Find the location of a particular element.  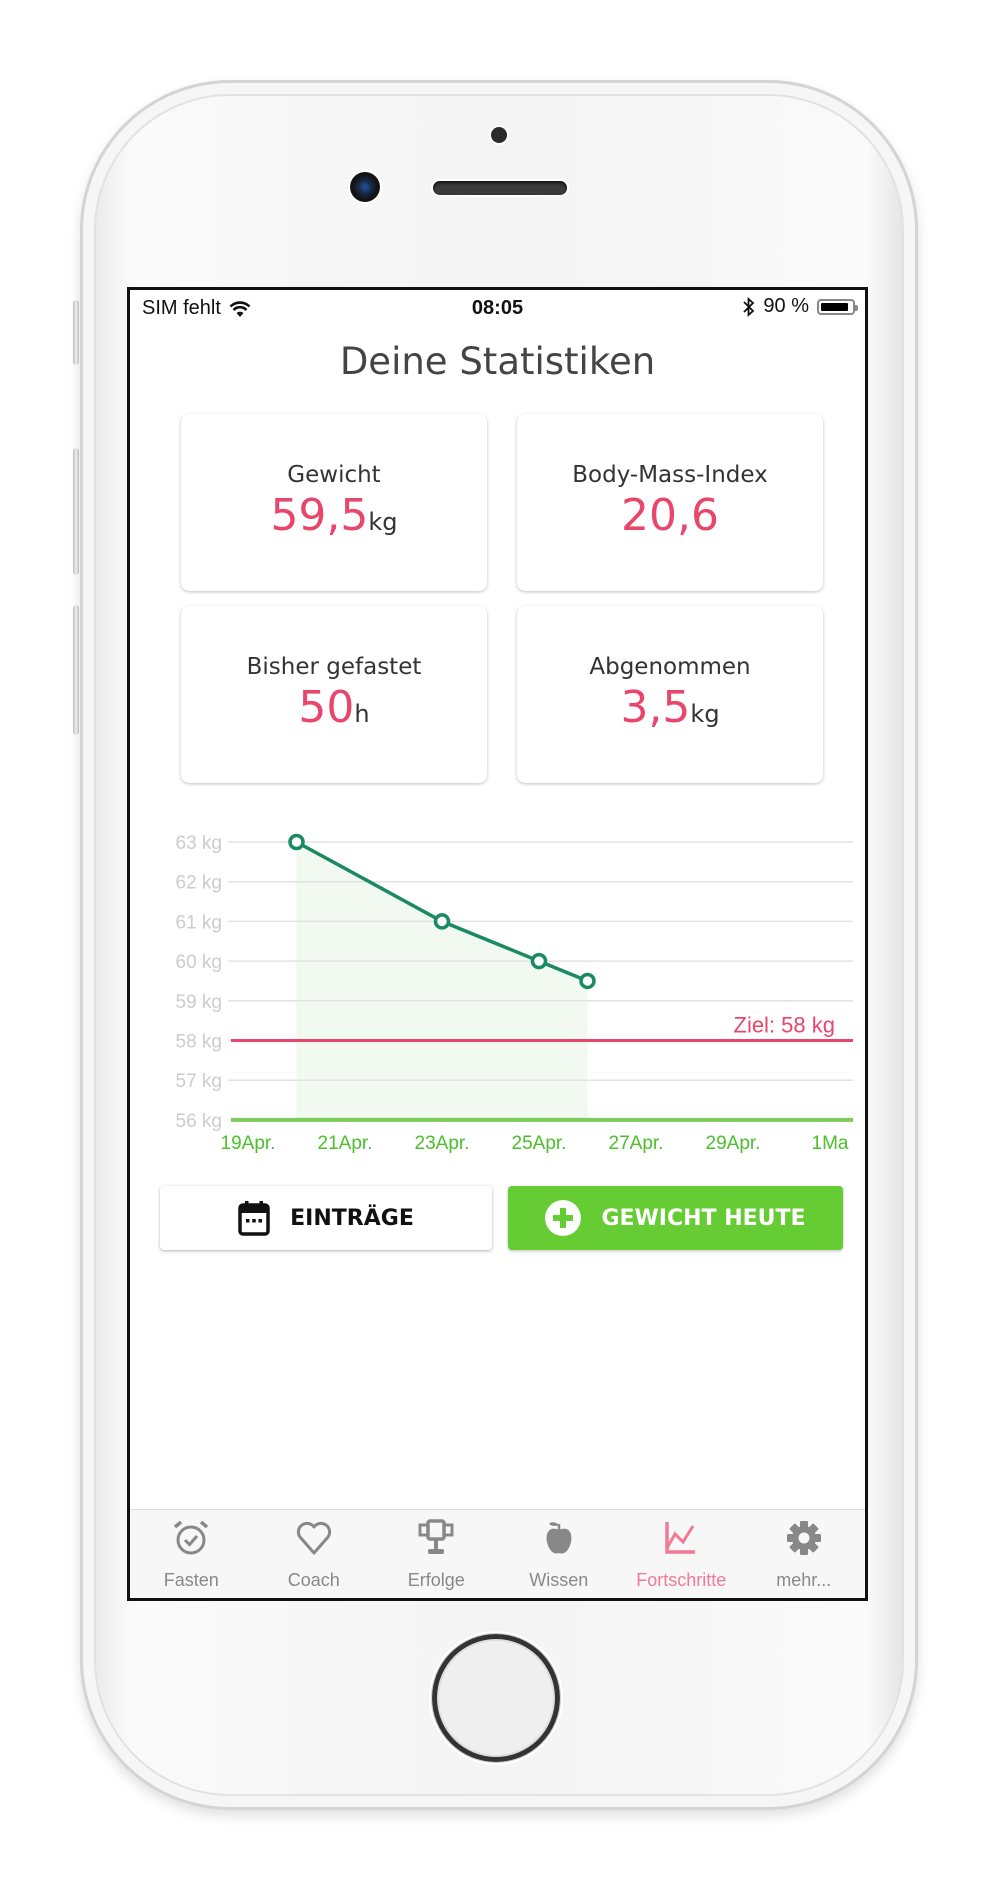

y-tick-label: 57 kg is located at coordinates (199, 1081).